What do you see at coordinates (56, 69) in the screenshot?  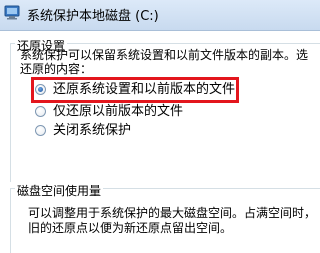 I see `restore-description-line2: 还原的内容：` at bounding box center [56, 69].